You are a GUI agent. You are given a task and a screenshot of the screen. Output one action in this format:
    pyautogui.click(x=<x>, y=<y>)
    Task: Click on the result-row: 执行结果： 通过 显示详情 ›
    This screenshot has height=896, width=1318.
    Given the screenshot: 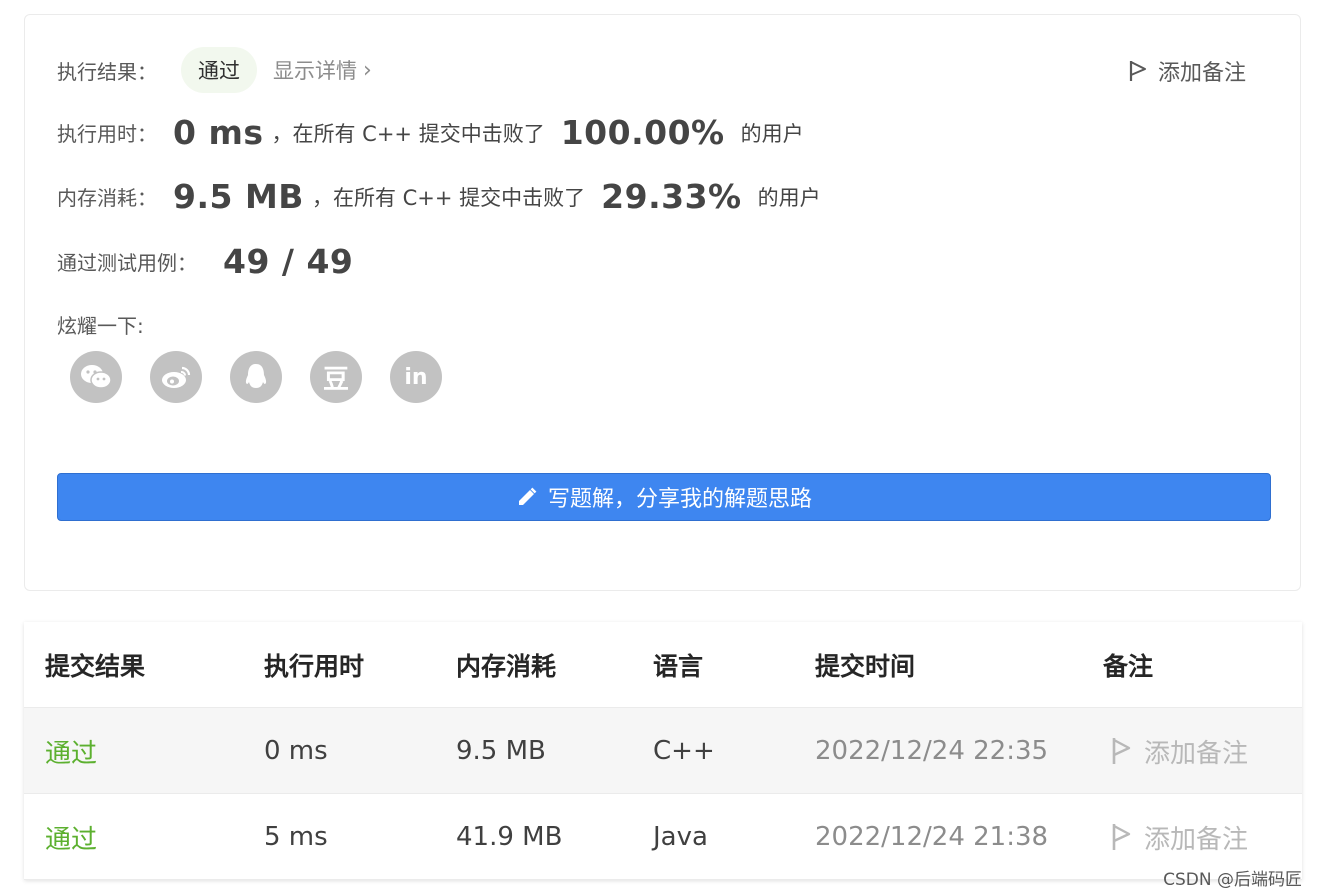 What is the action you would take?
    pyautogui.click(x=214, y=70)
    